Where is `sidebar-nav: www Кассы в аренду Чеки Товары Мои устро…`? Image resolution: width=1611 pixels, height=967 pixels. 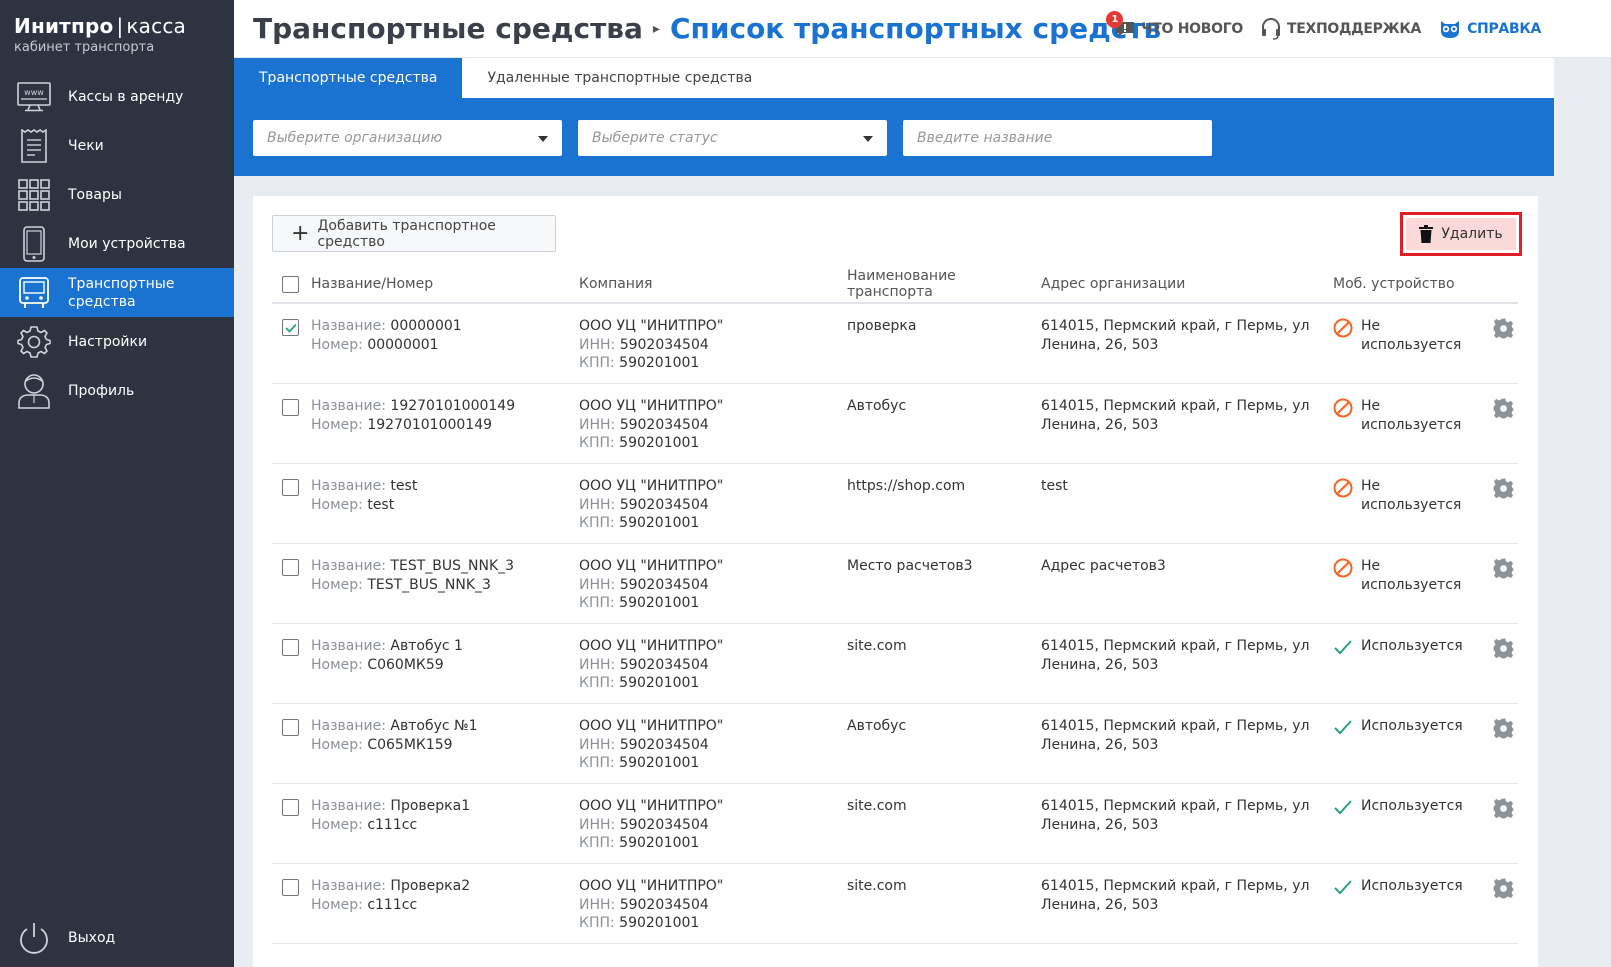 sidebar-nav: www Кассы в аренду Чеки Товары Мои устро… is located at coordinates (117, 243).